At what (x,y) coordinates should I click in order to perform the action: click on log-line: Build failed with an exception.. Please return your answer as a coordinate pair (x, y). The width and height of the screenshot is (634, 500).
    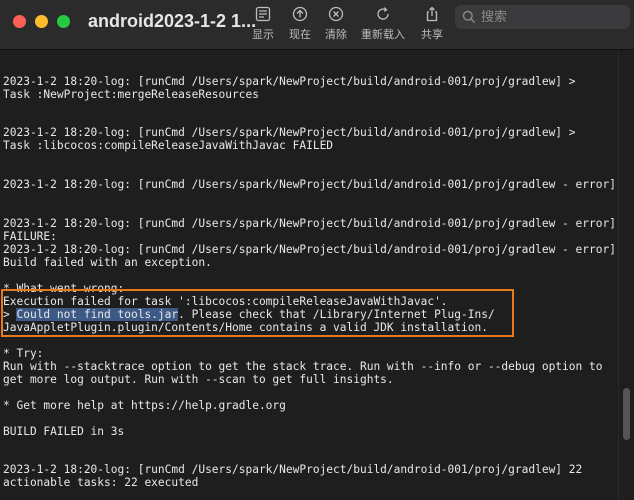
    Looking at the image, I should click on (107, 262).